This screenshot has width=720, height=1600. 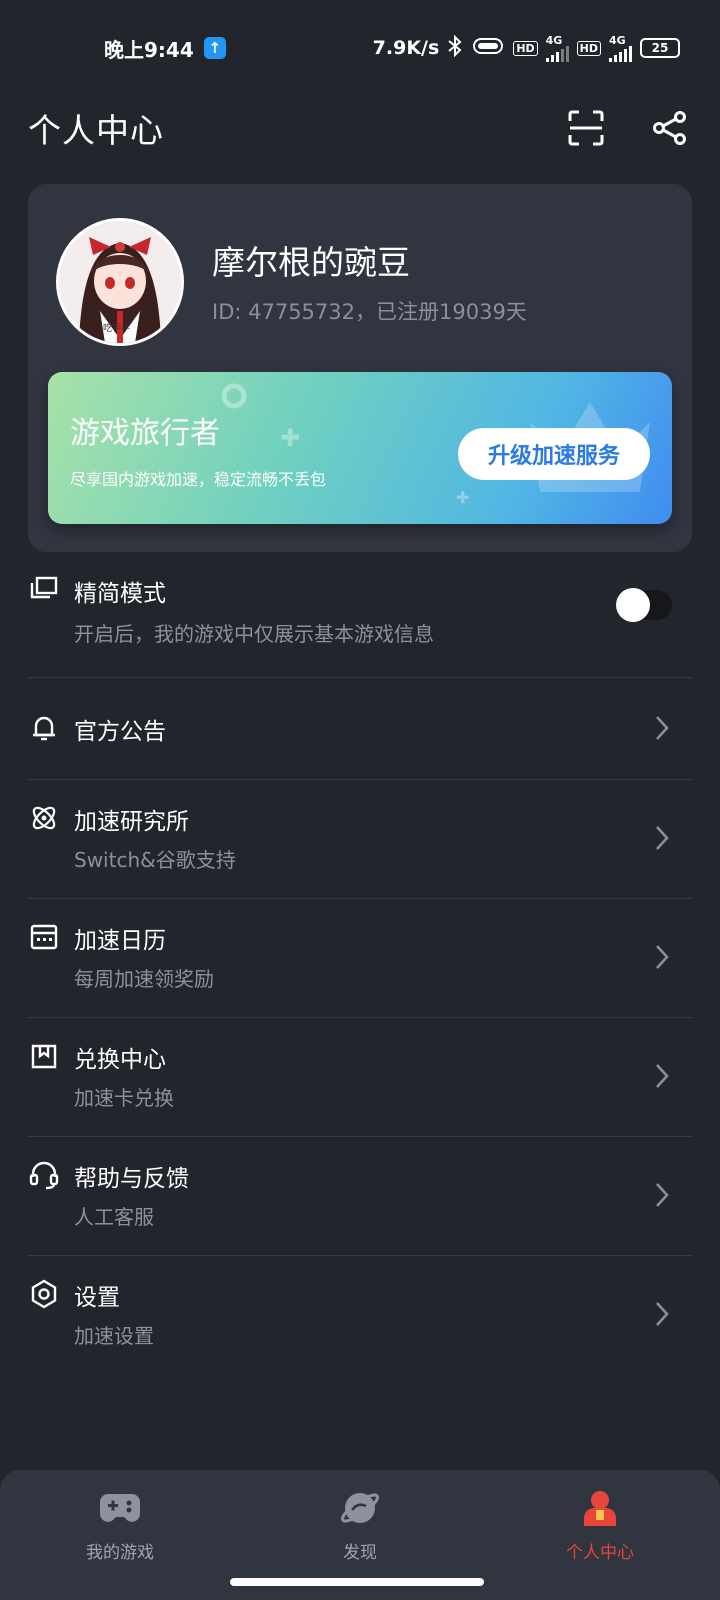 What do you see at coordinates (131, 1179) in the screenshot?
I see `menu-title-help: 帮助与反馈` at bounding box center [131, 1179].